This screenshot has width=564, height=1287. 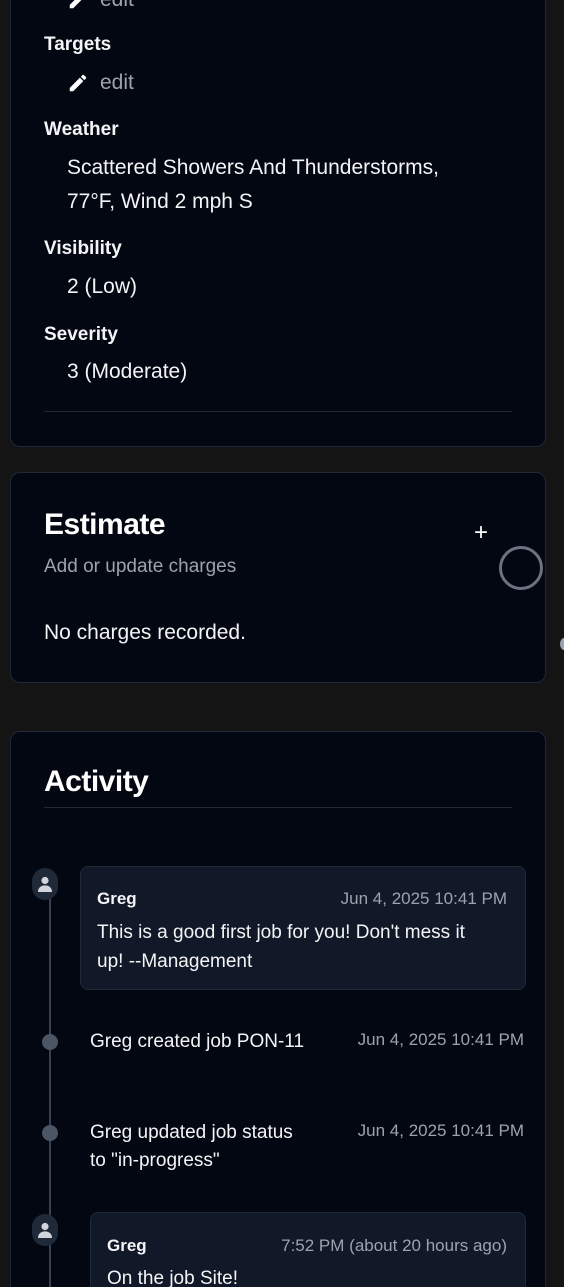 I want to click on weather-label: Weather, so click(x=81, y=129).